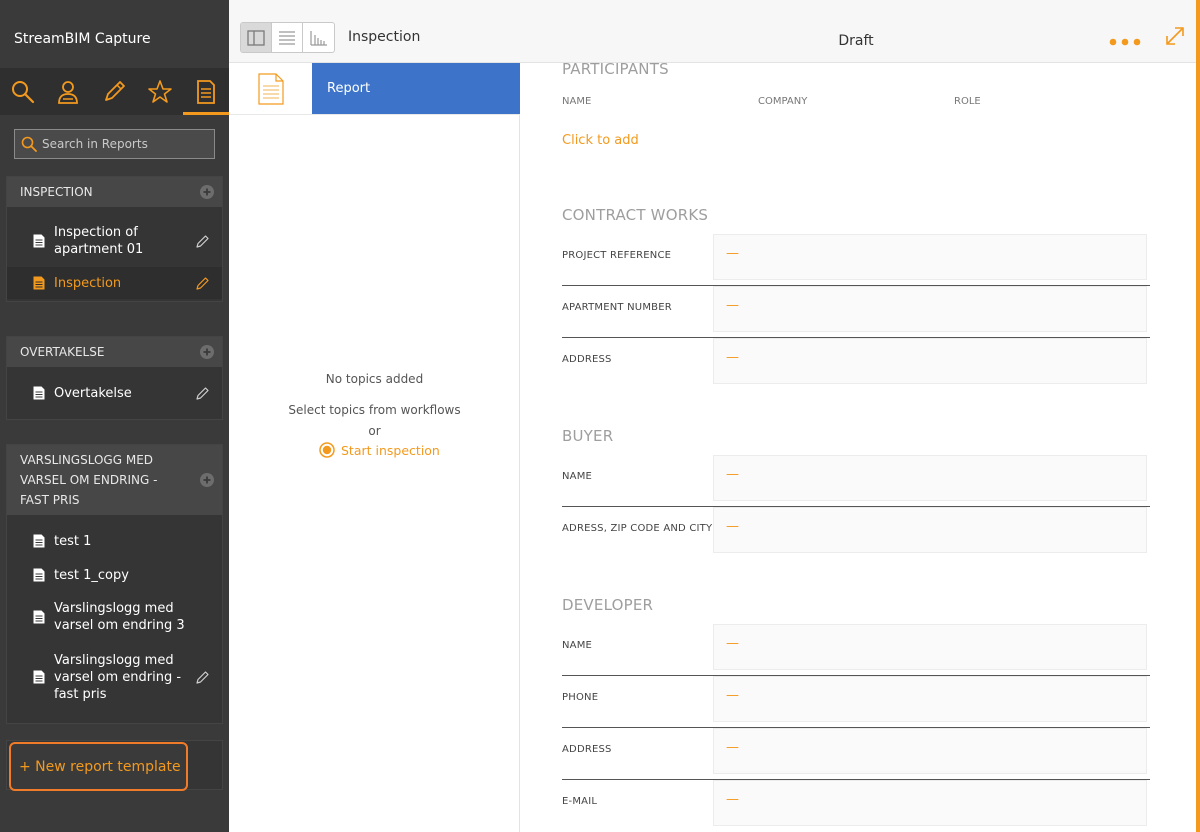 The image size is (1200, 832). Describe the element at coordinates (114, 192) in the screenshot. I see `group-header: INSPECTION` at that location.